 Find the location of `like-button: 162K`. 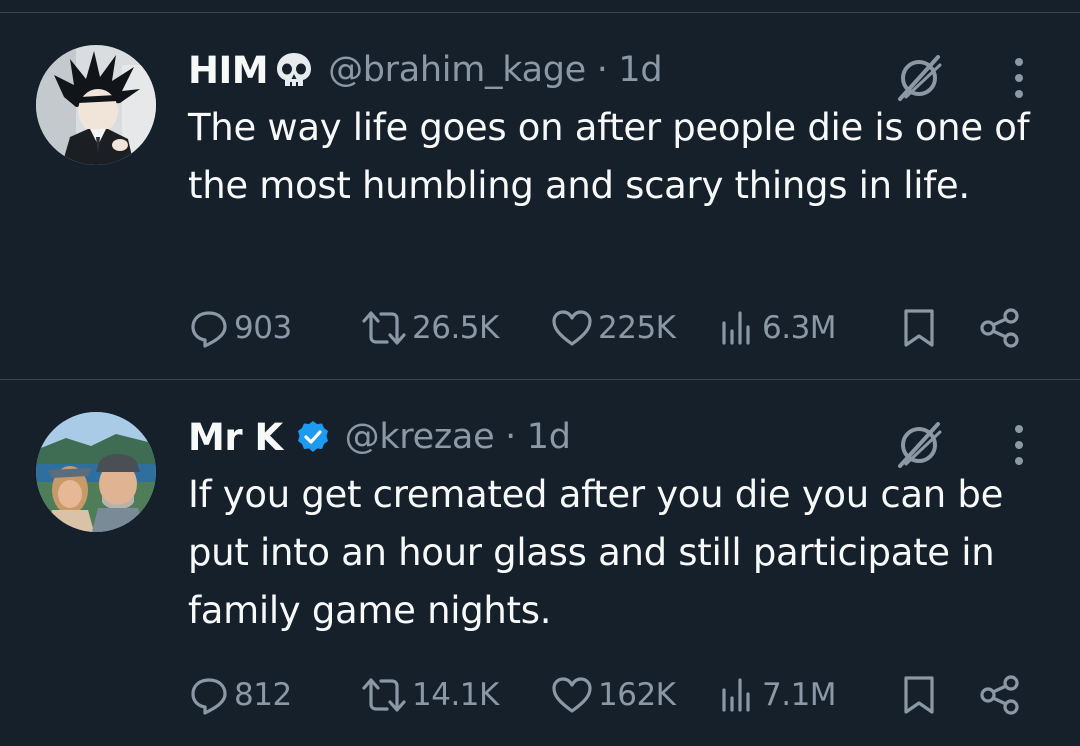

like-button: 162K is located at coordinates (613, 695).